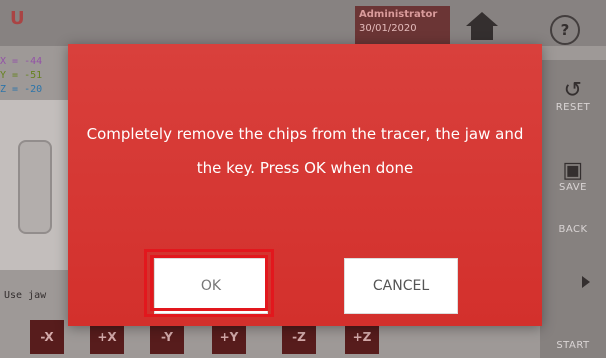 The width and height of the screenshot is (606, 358). I want to click on cancel-button: CANCEL, so click(401, 286).